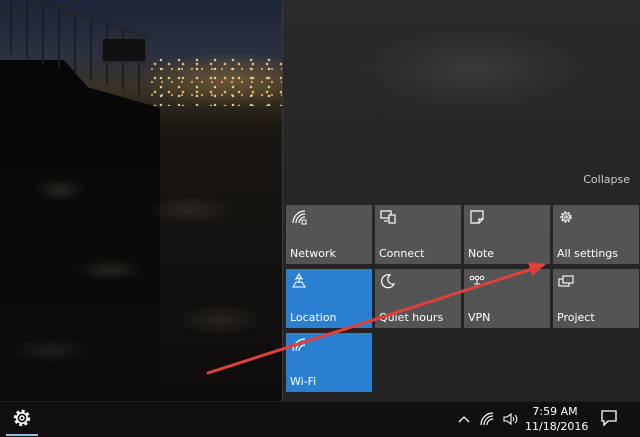 Image resolution: width=640 pixels, height=437 pixels. What do you see at coordinates (507, 234) in the screenshot?
I see `tile-note: Note` at bounding box center [507, 234].